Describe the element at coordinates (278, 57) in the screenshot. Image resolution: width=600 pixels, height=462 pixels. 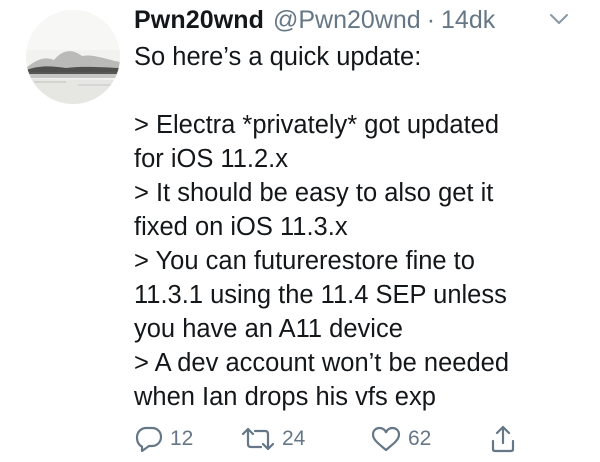
I see `tweet-line: So here’s a quick update:` at that location.